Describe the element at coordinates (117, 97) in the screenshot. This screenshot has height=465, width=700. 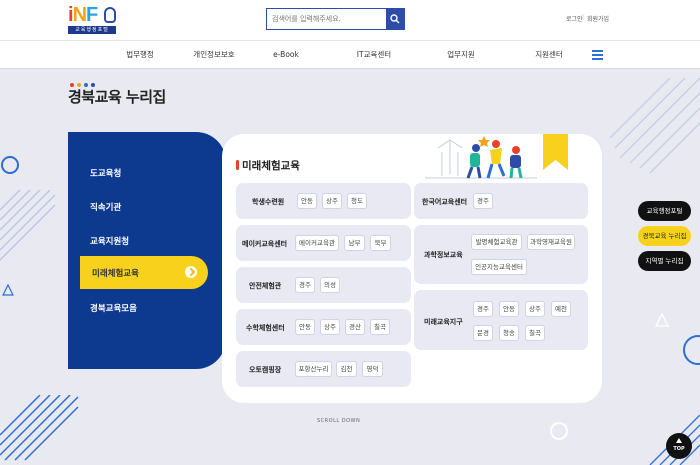
I see `page-title: 경북교육 누리집` at that location.